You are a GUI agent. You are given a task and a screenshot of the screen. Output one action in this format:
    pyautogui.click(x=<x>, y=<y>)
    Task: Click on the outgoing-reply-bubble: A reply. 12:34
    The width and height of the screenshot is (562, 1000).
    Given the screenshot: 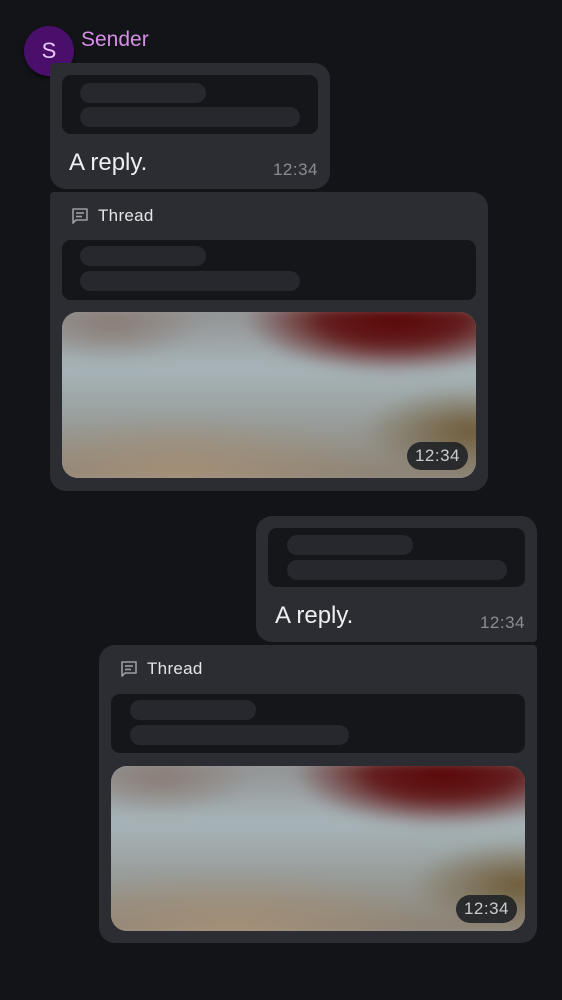 What is the action you would take?
    pyautogui.click(x=396, y=579)
    